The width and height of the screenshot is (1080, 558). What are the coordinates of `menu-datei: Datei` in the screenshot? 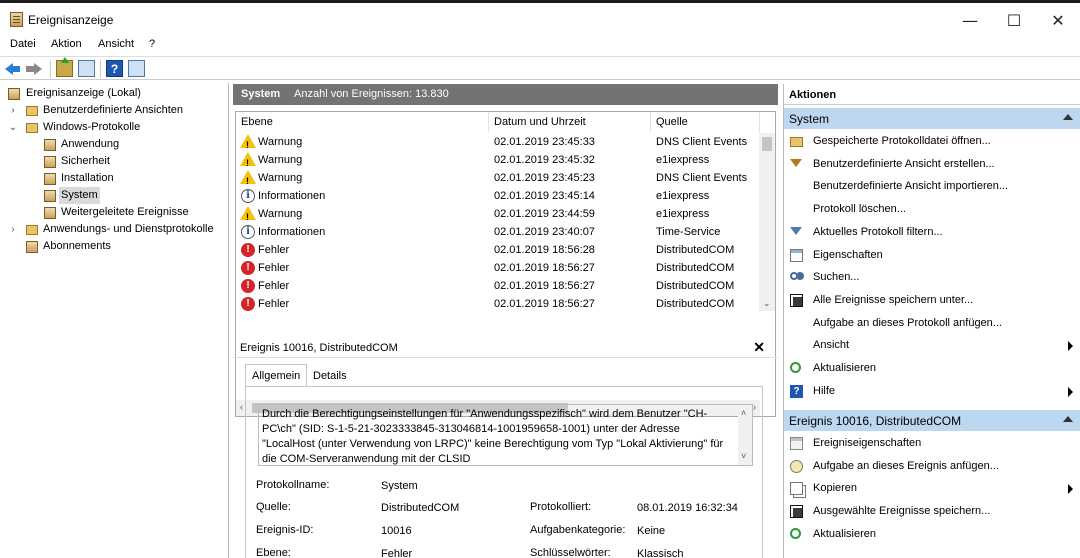 It's located at (23, 44).